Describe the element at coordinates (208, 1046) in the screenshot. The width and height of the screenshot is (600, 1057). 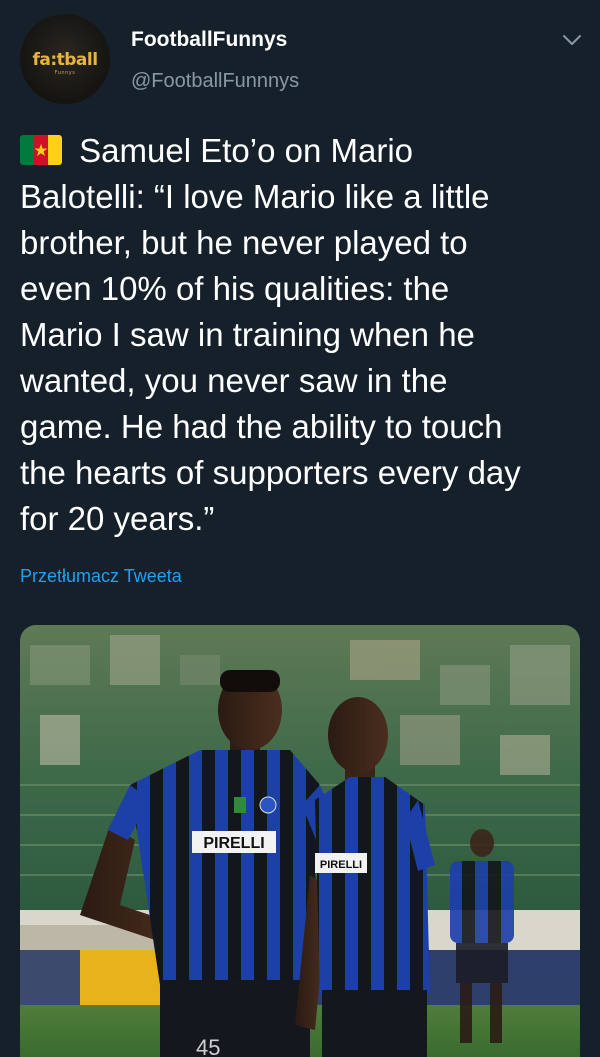
I see `shorts-number: 45` at that location.